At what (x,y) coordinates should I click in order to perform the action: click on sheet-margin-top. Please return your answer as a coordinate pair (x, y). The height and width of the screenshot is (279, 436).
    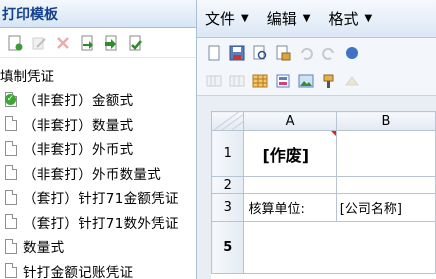
    Looking at the image, I should click on (316, 103).